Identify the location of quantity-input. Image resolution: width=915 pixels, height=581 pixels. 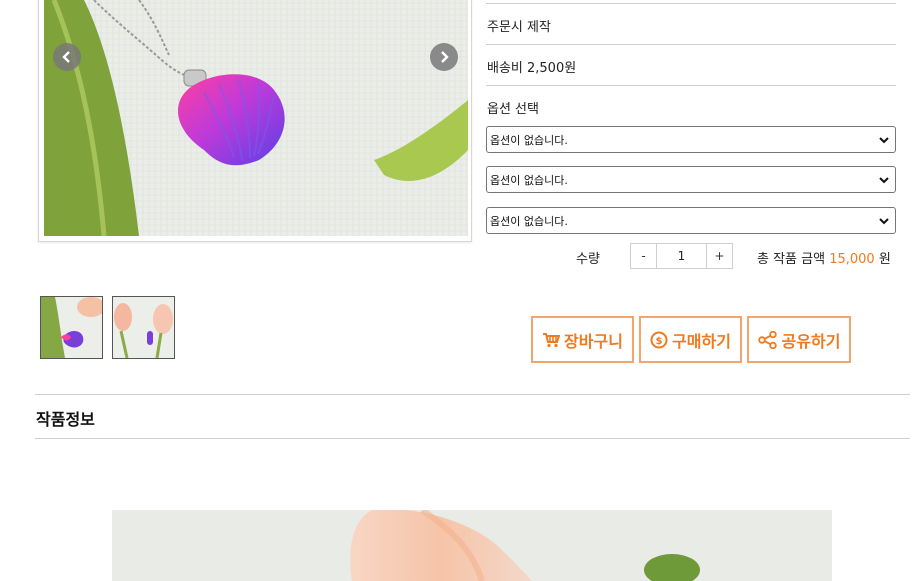
(681, 256).